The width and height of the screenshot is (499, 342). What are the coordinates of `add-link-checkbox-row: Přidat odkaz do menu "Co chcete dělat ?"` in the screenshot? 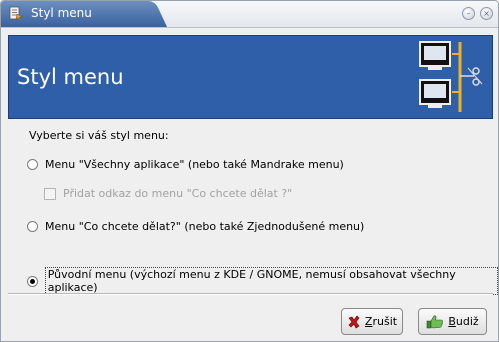 It's located at (168, 193).